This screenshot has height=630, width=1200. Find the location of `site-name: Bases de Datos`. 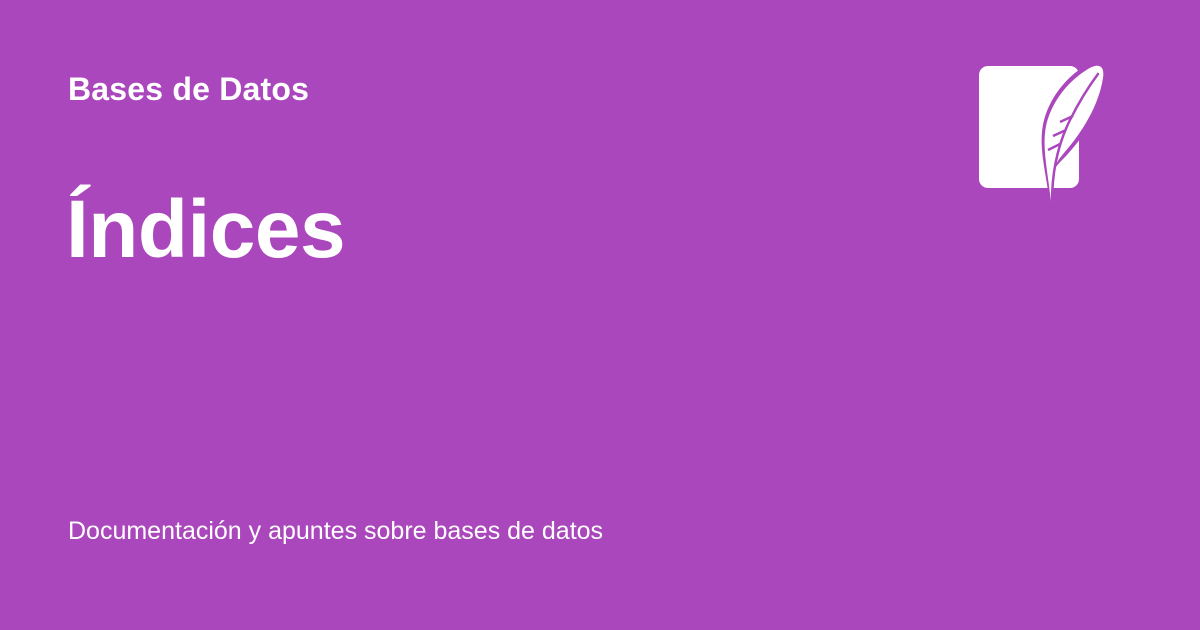

site-name: Bases de Datos is located at coordinates (189, 89).